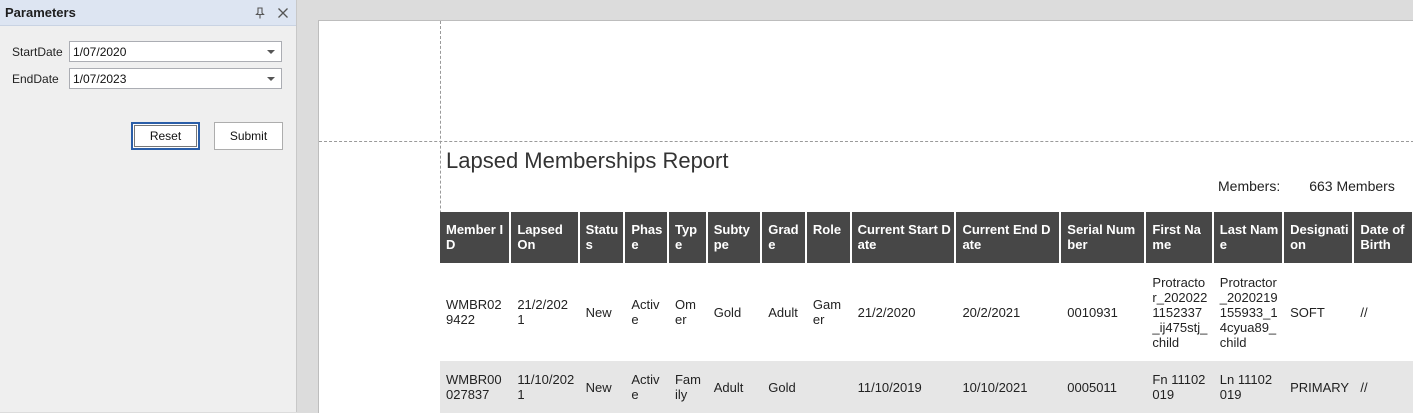  What do you see at coordinates (1103, 237) in the screenshot?
I see `column-header: Serial Number` at bounding box center [1103, 237].